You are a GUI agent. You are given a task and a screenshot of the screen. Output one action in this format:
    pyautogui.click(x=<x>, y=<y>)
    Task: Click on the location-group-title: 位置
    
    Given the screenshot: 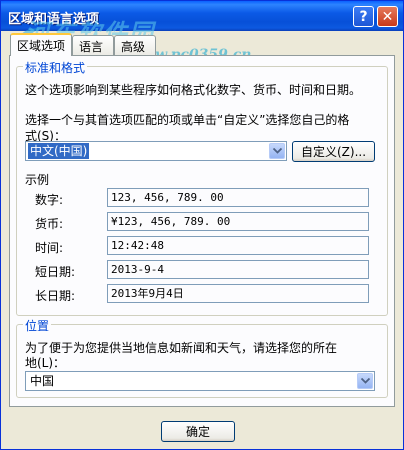 What is the action you would take?
    pyautogui.click(x=37, y=325)
    